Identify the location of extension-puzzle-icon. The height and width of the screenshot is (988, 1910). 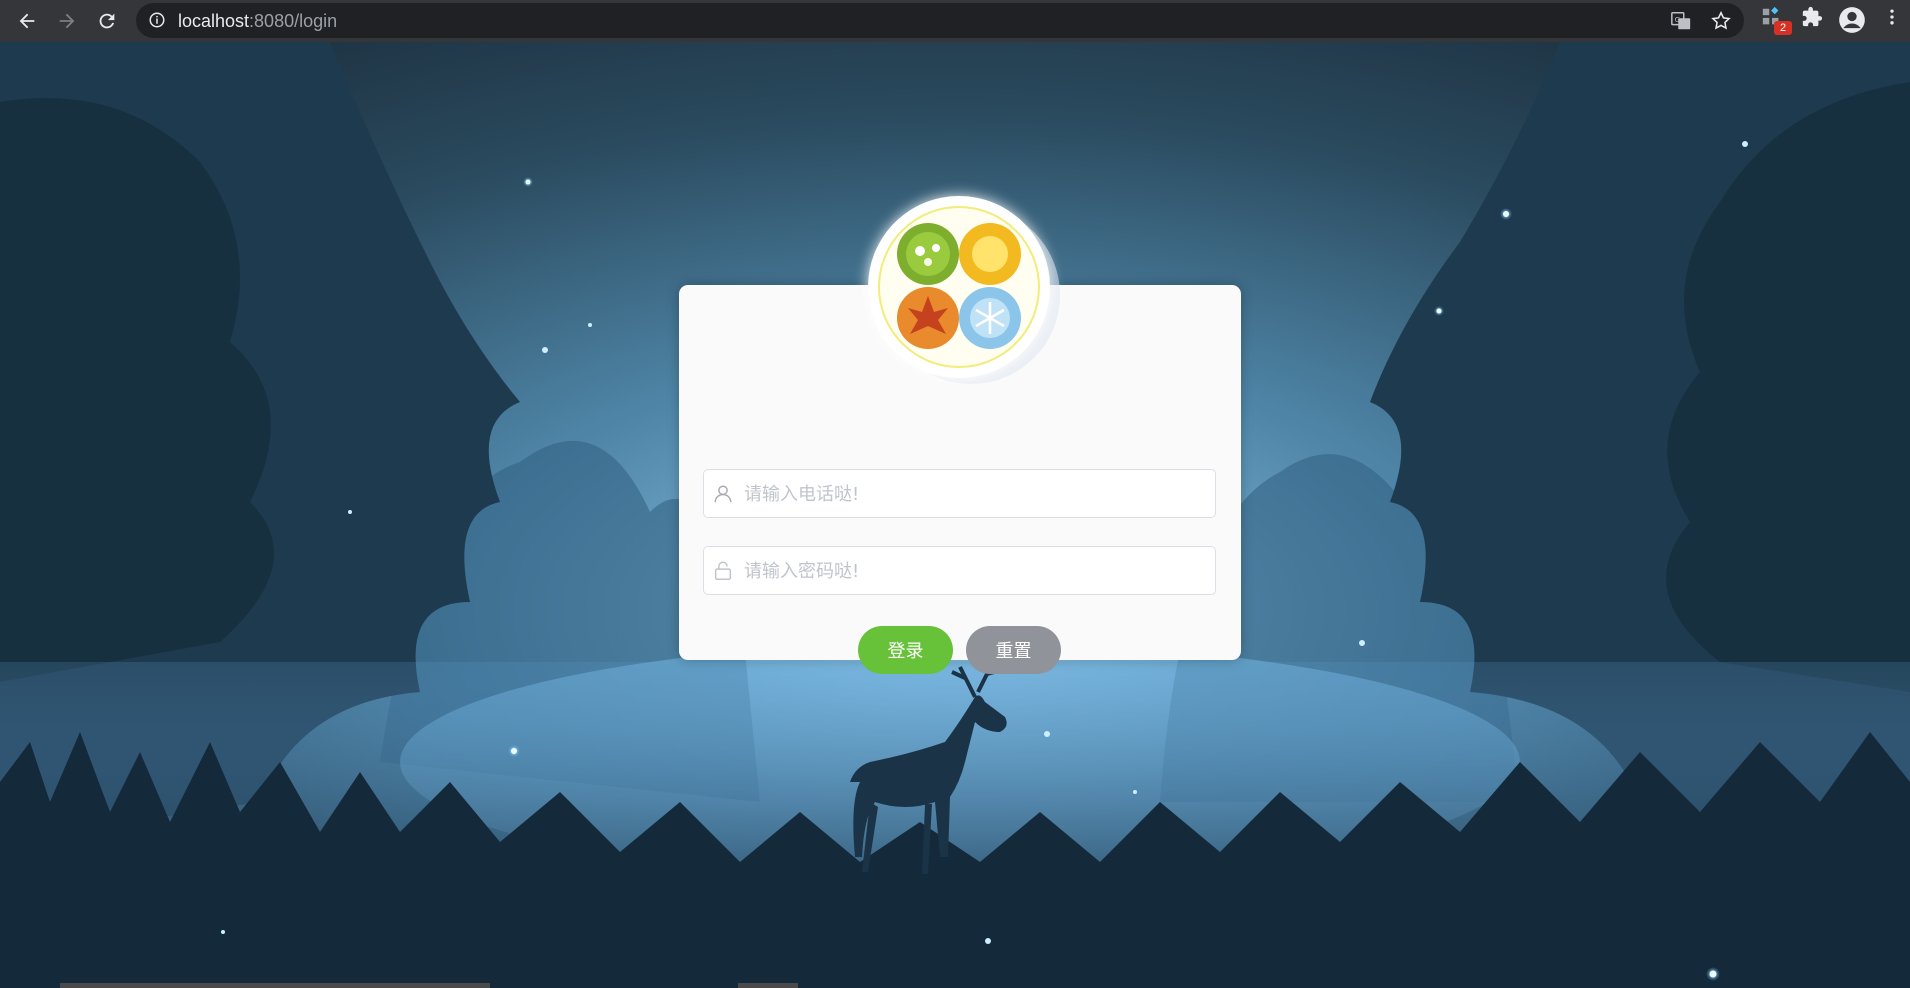
(1812, 17).